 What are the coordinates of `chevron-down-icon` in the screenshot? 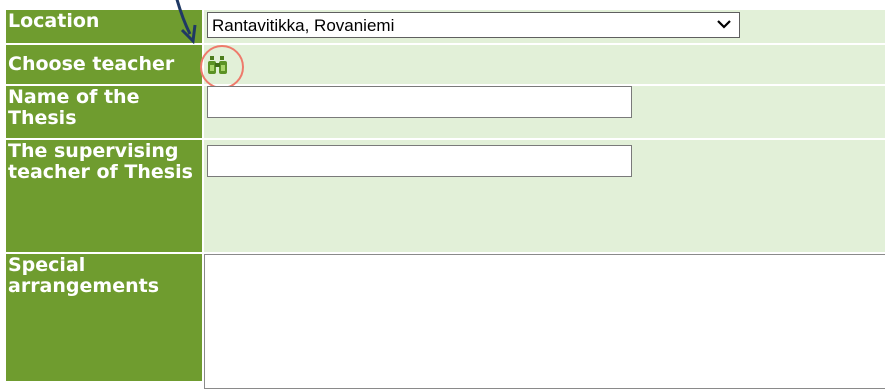 It's located at (724, 24).